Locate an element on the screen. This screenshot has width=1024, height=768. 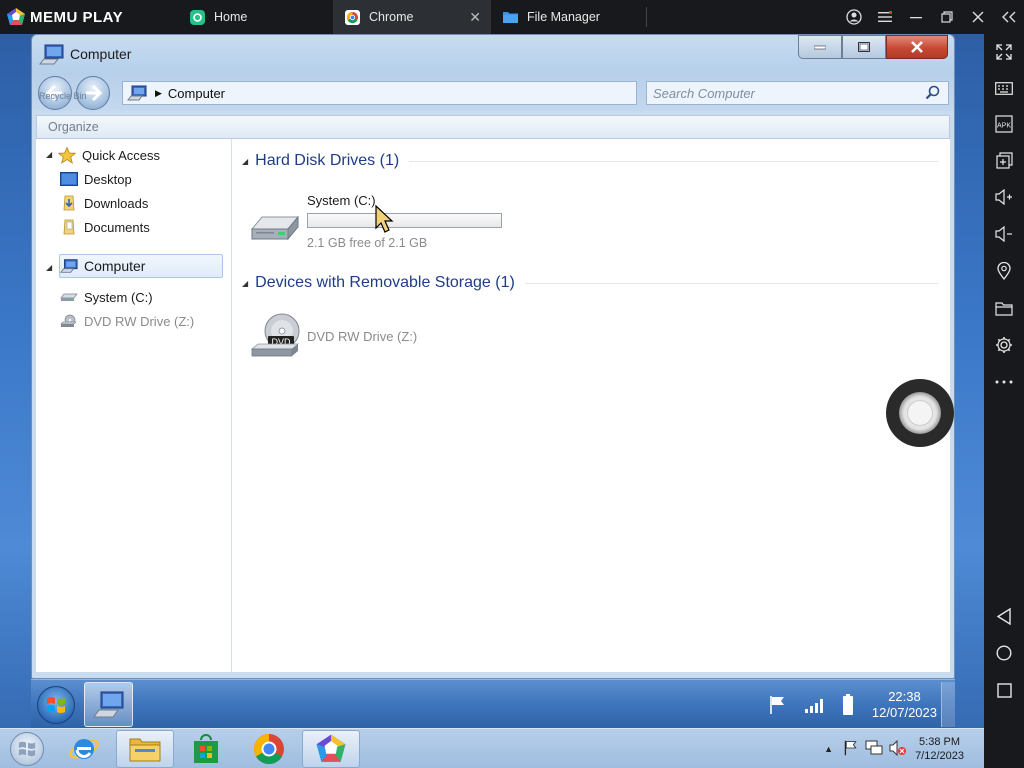
group-hard-disk-drives: ◢ Hard Disk Drives (1) is located at coordinates (590, 161).